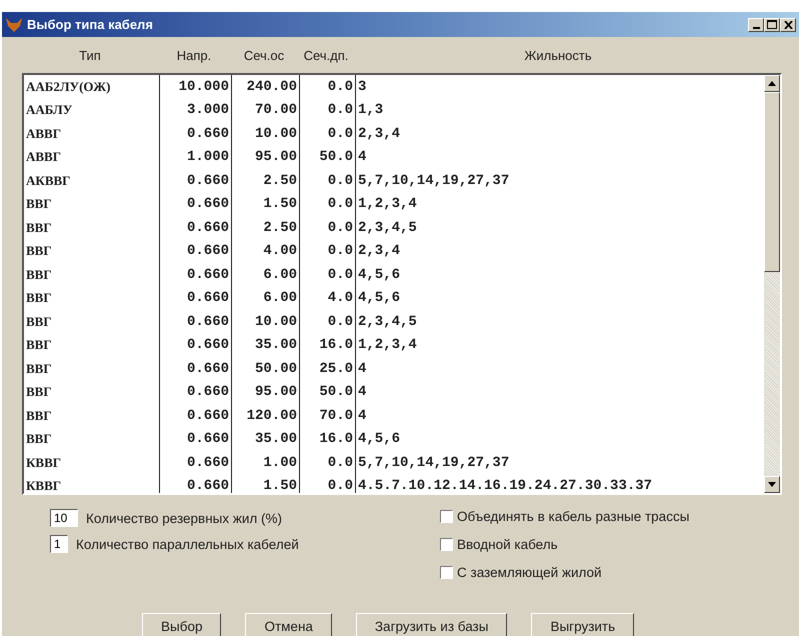 The image size is (799, 636). What do you see at coordinates (194, 55) in the screenshot?
I see `column-header: Напр.` at bounding box center [194, 55].